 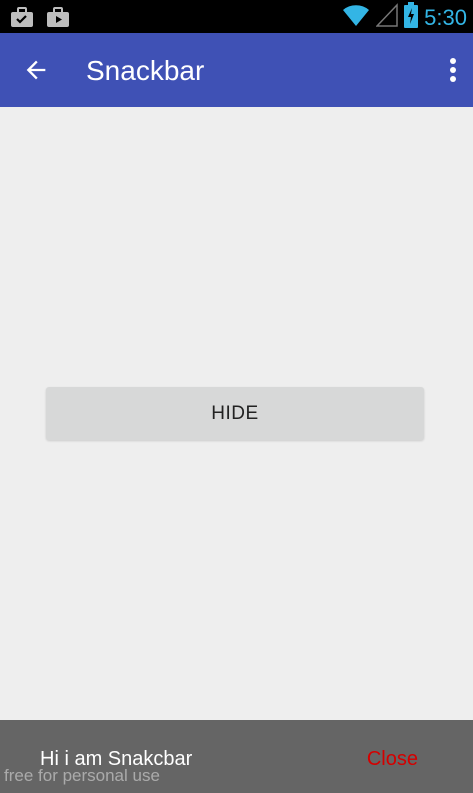 What do you see at coordinates (236, 70) in the screenshot?
I see `app-bar: Snackbar` at bounding box center [236, 70].